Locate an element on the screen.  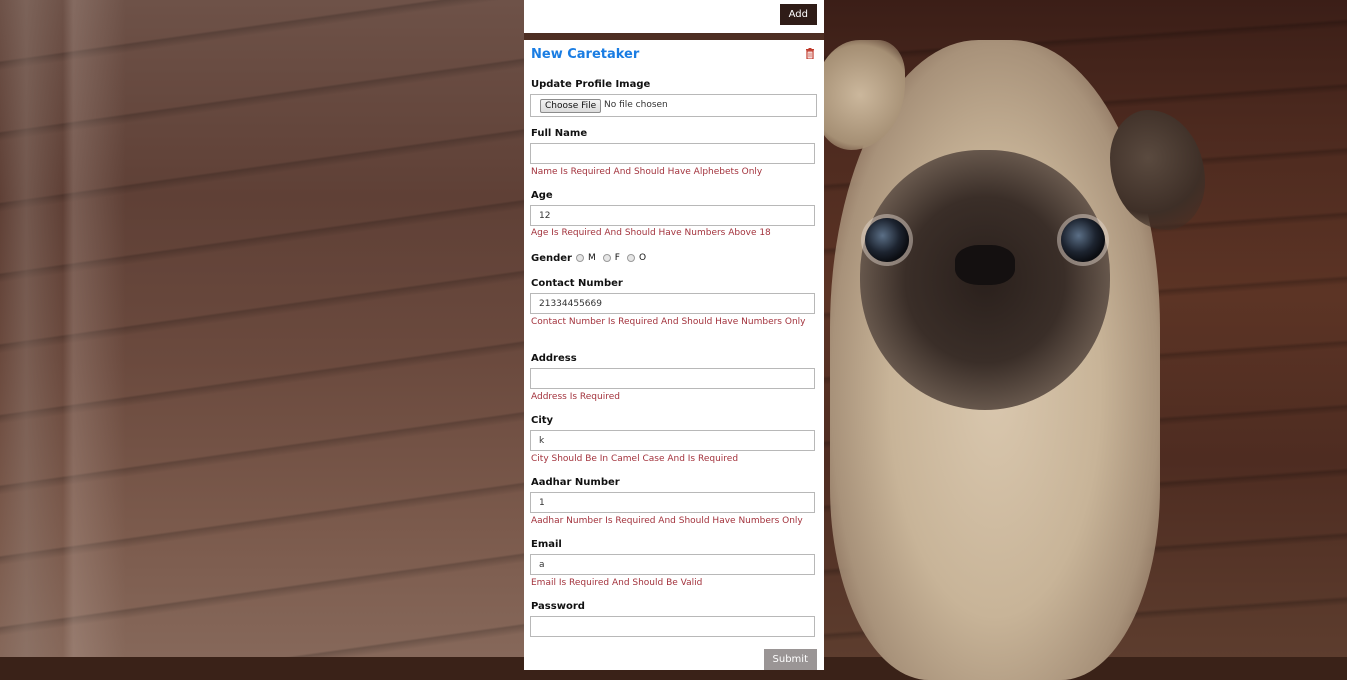
gender-option-f: F is located at coordinates (617, 258).